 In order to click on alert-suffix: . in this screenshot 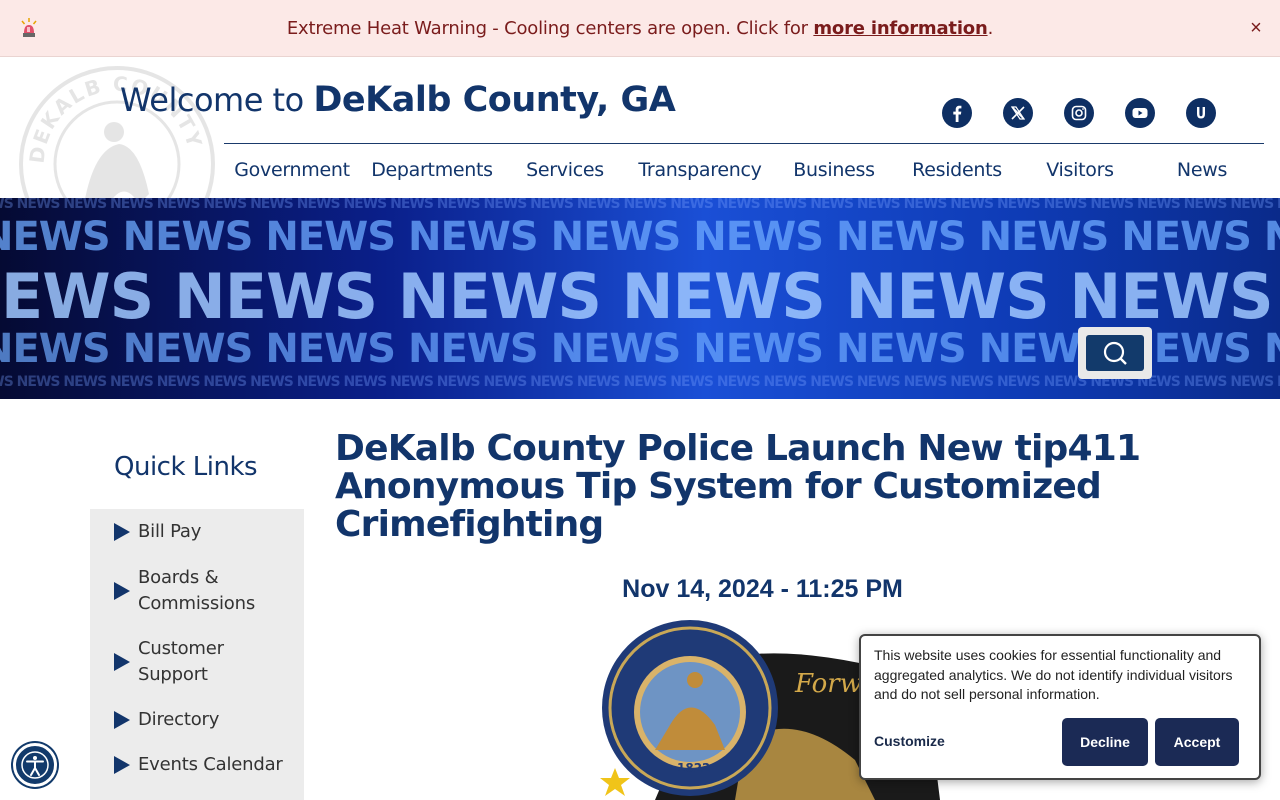, I will do `click(990, 28)`.